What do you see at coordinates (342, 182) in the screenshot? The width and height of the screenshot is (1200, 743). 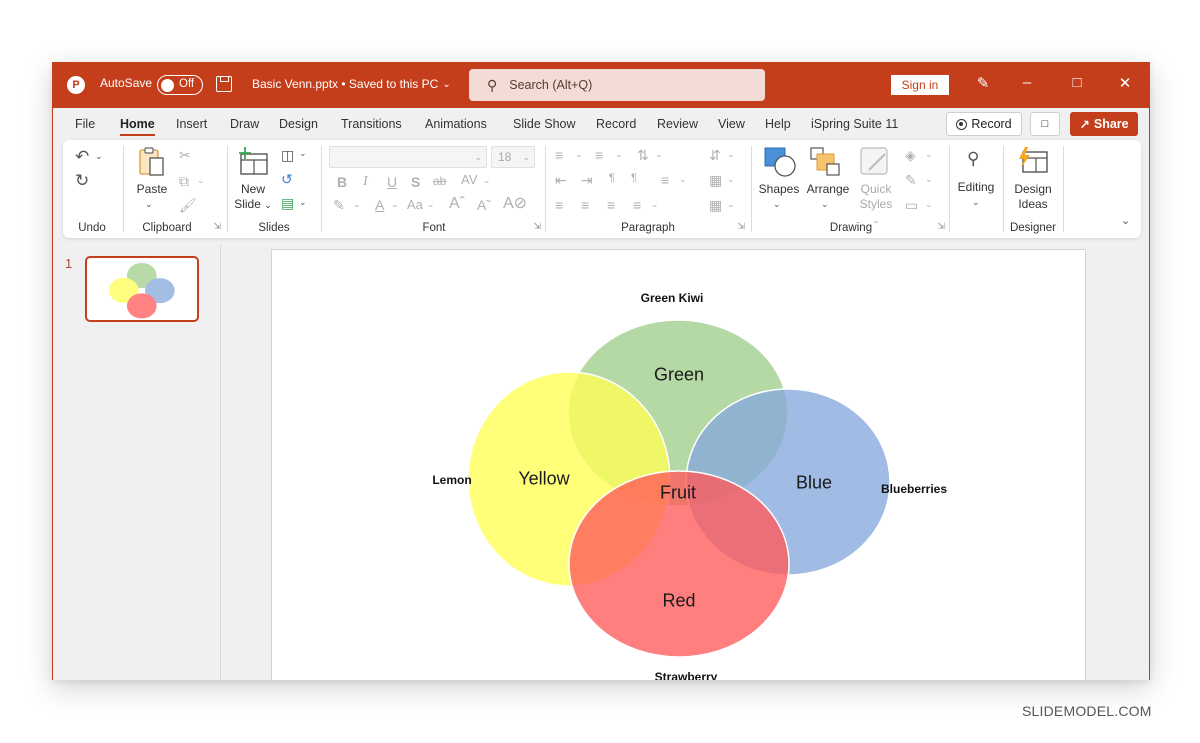 I see `bold-icon: B` at bounding box center [342, 182].